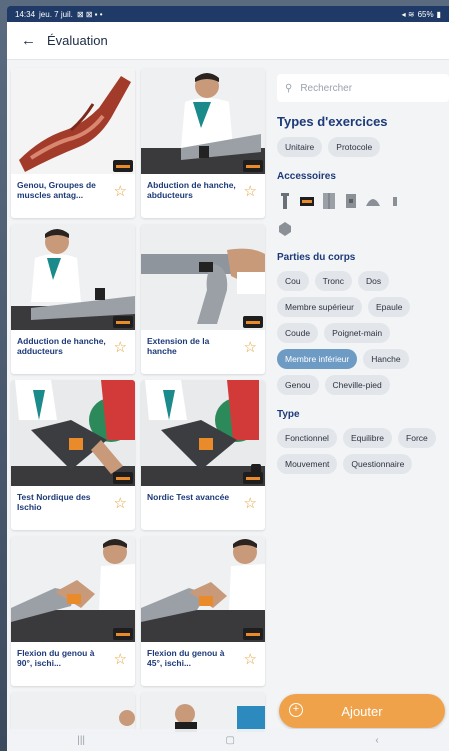 This screenshot has width=449, height=751. I want to click on chip-protocole: Protocole, so click(354, 147).